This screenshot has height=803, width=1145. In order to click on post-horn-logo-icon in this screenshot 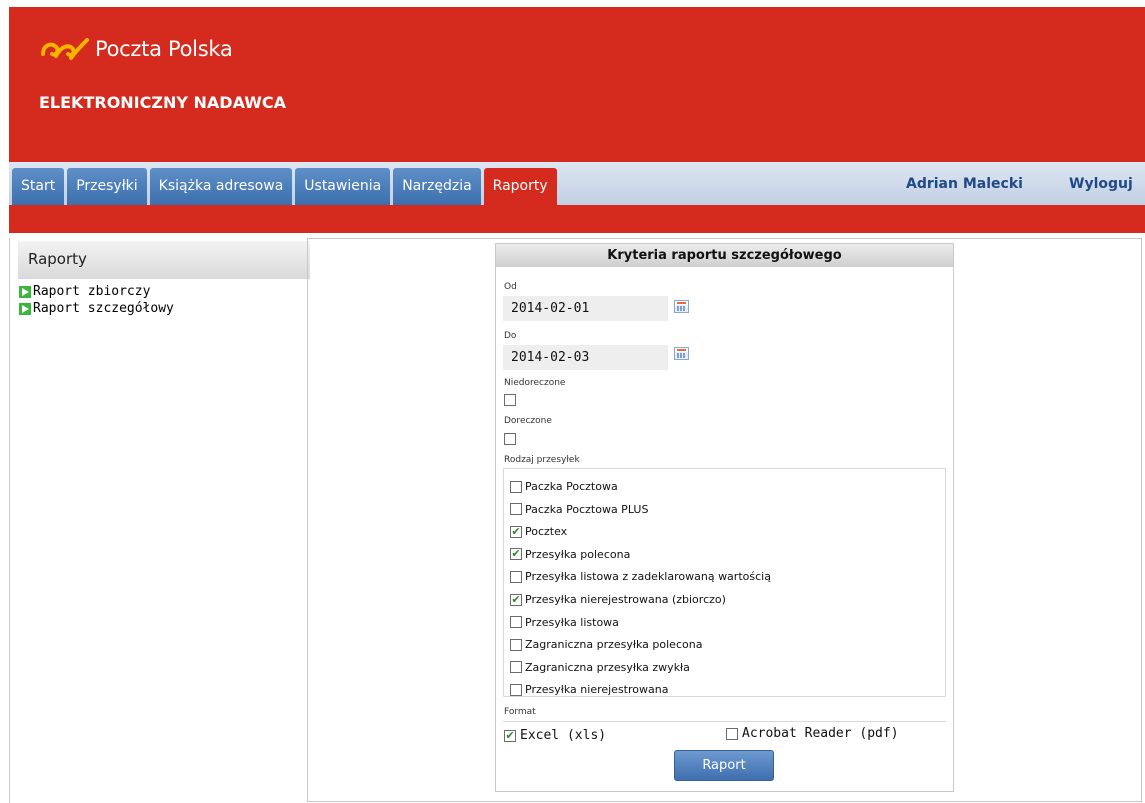, I will do `click(65, 49)`.